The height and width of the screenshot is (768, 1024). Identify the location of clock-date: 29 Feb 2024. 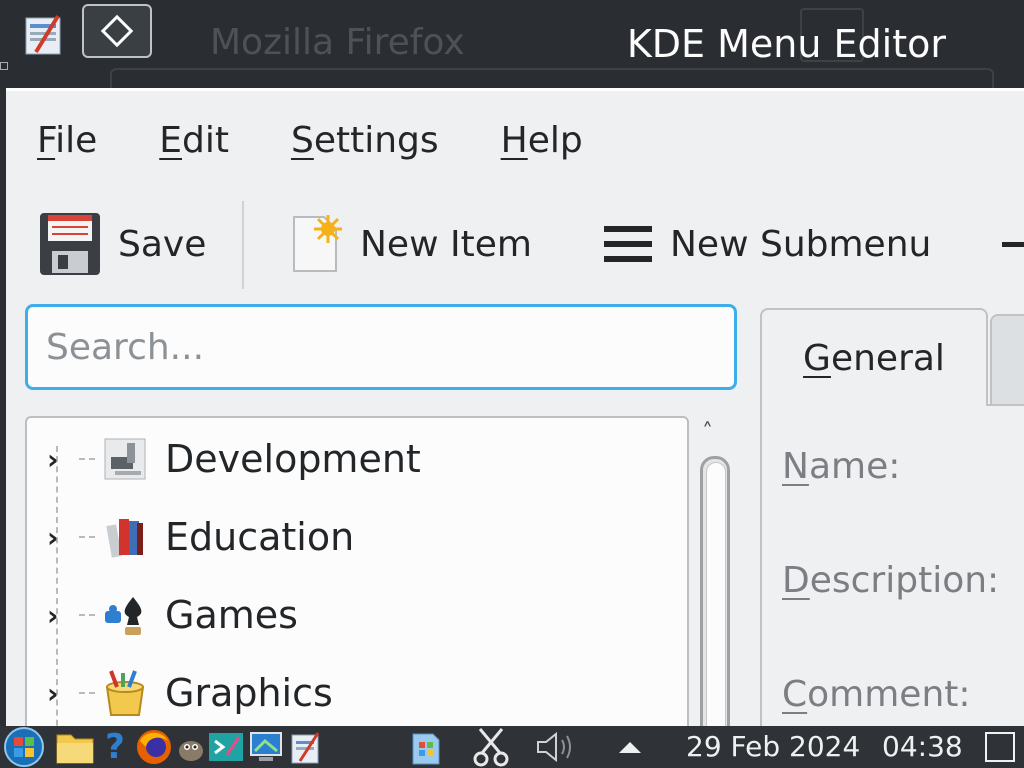
(773, 747).